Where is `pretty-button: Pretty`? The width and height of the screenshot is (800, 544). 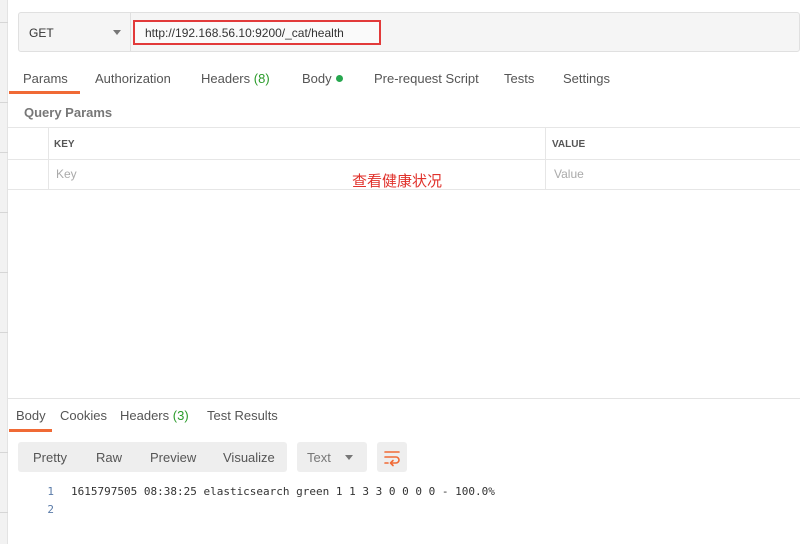 pretty-button: Pretty is located at coordinates (50, 457).